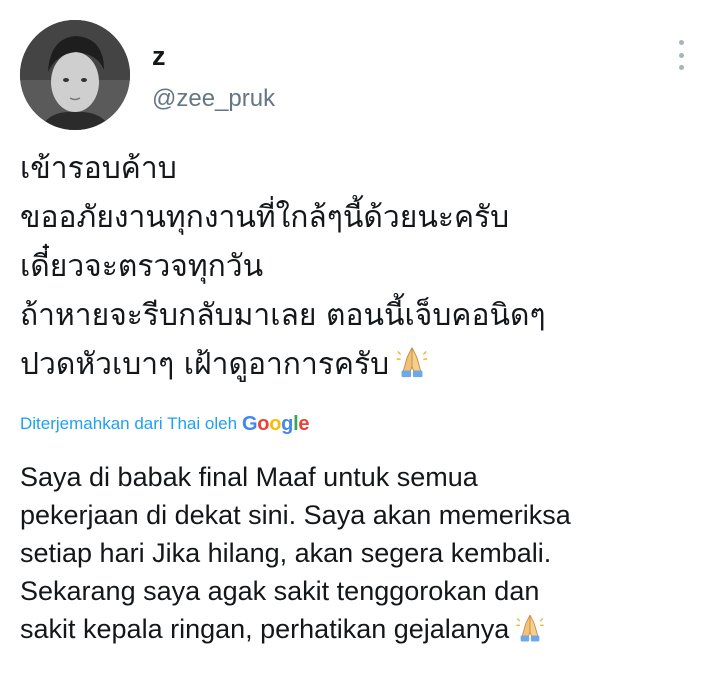 The height and width of the screenshot is (676, 713). I want to click on profile-photo, so click(75, 75).